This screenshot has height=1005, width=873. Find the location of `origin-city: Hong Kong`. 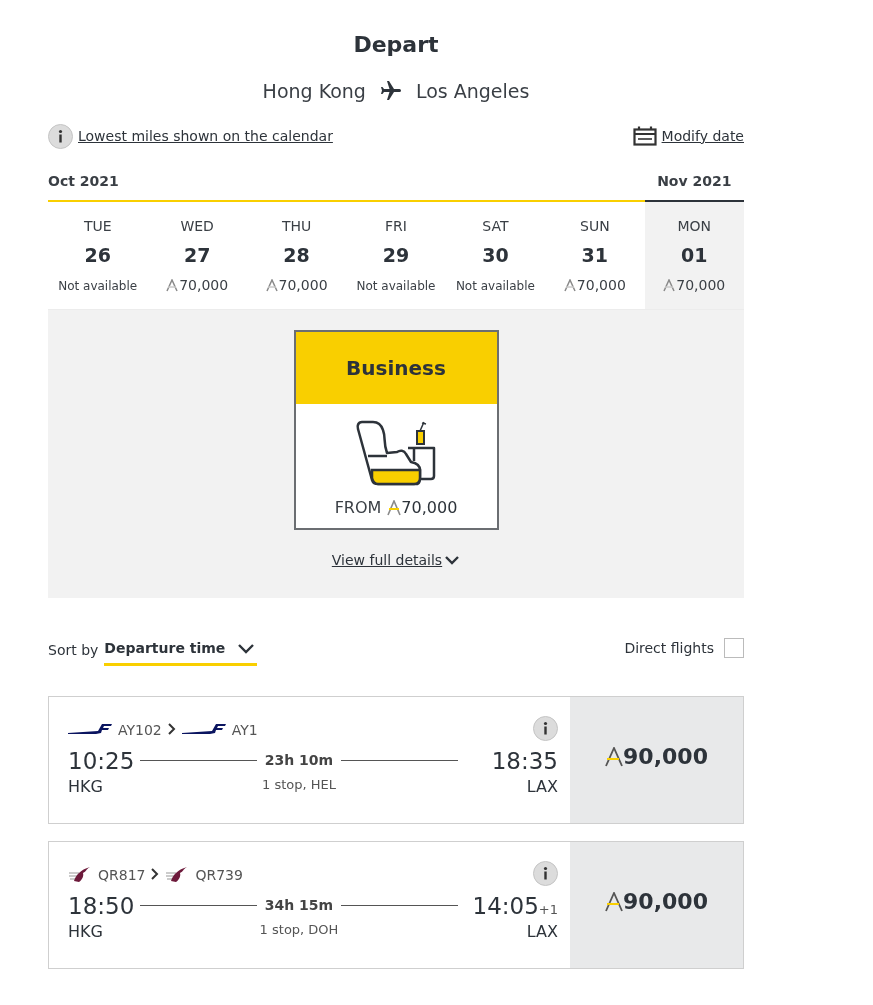

origin-city: Hong Kong is located at coordinates (314, 91).